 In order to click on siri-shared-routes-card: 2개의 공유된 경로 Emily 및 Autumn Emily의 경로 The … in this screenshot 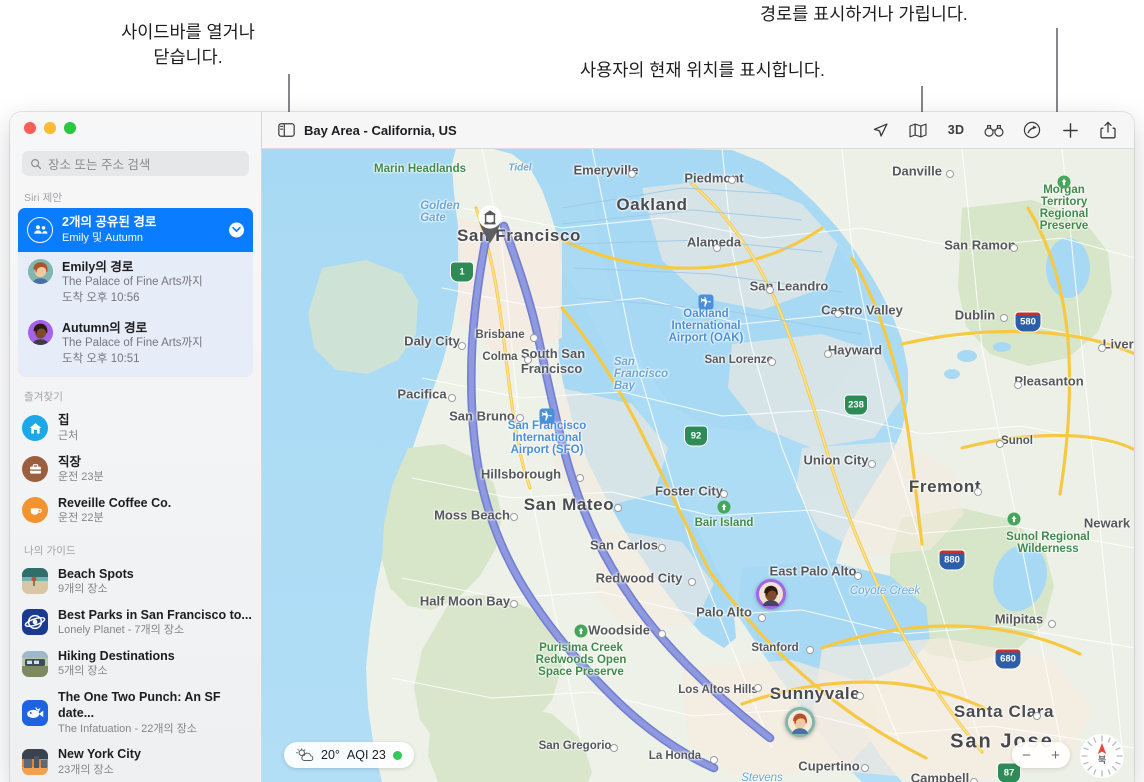, I will do `click(135, 293)`.